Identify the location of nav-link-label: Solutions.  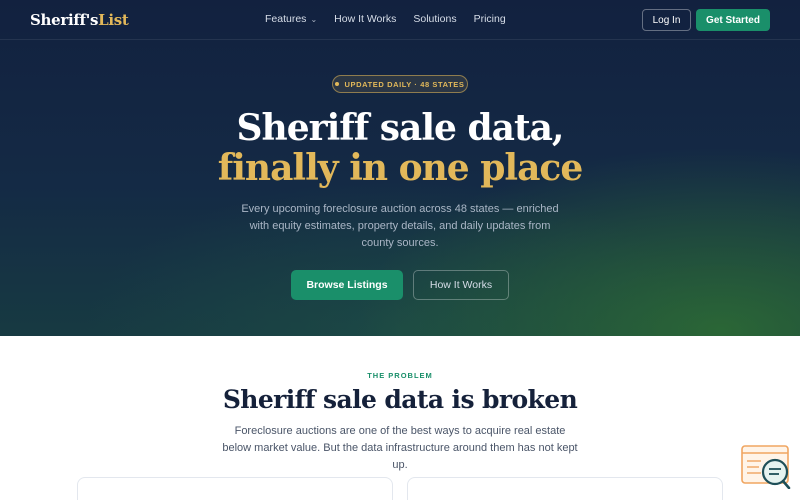
(435, 19).